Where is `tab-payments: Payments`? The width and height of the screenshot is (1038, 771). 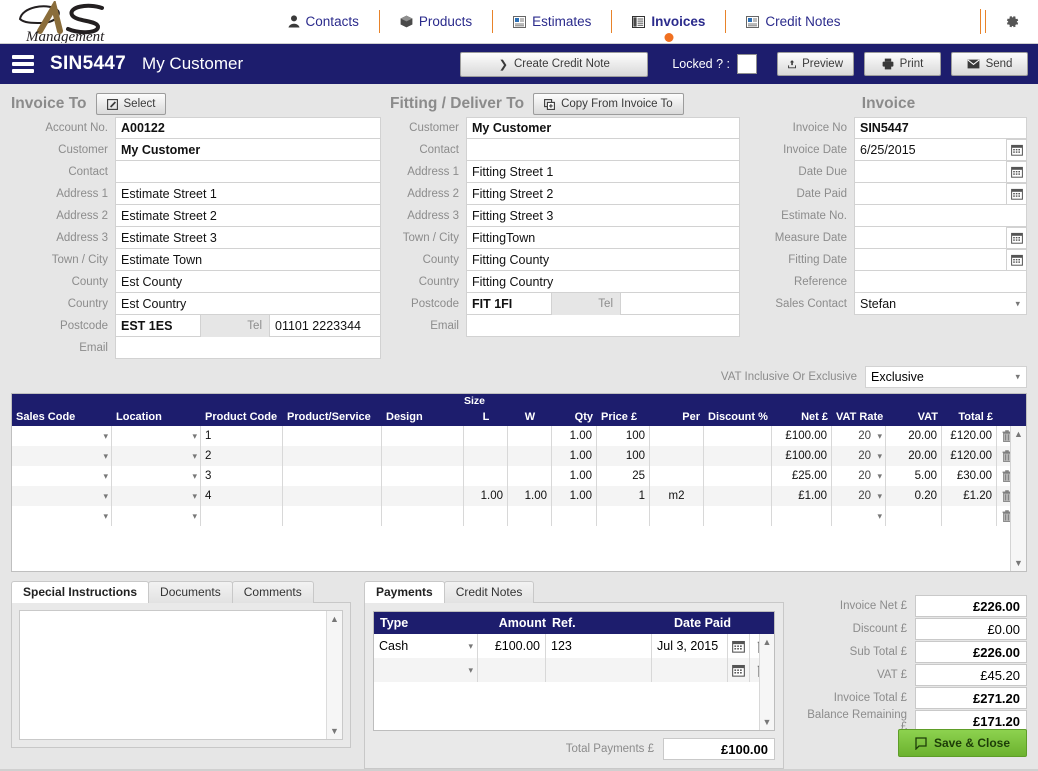 tab-payments: Payments is located at coordinates (404, 592).